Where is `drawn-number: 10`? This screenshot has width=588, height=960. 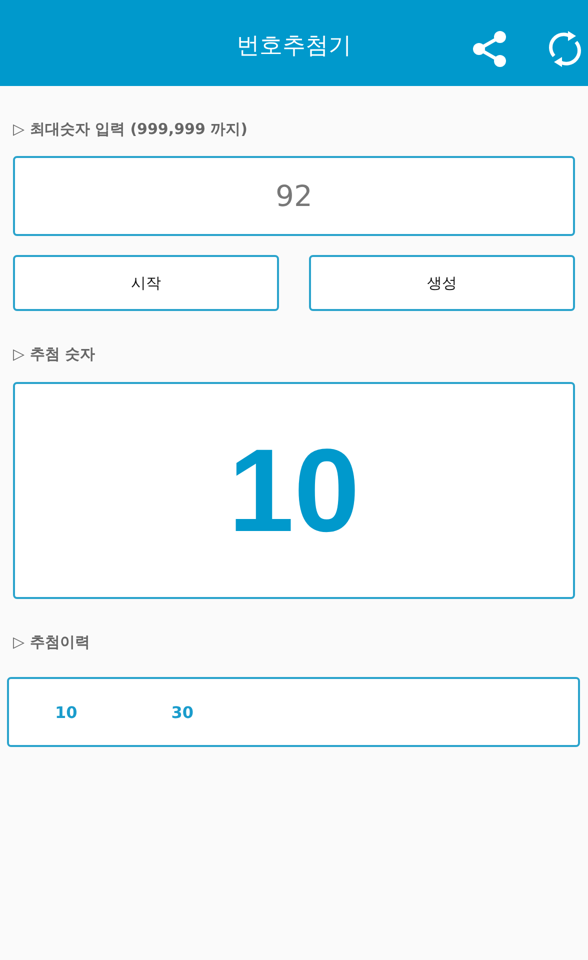
drawn-number: 10 is located at coordinates (294, 491).